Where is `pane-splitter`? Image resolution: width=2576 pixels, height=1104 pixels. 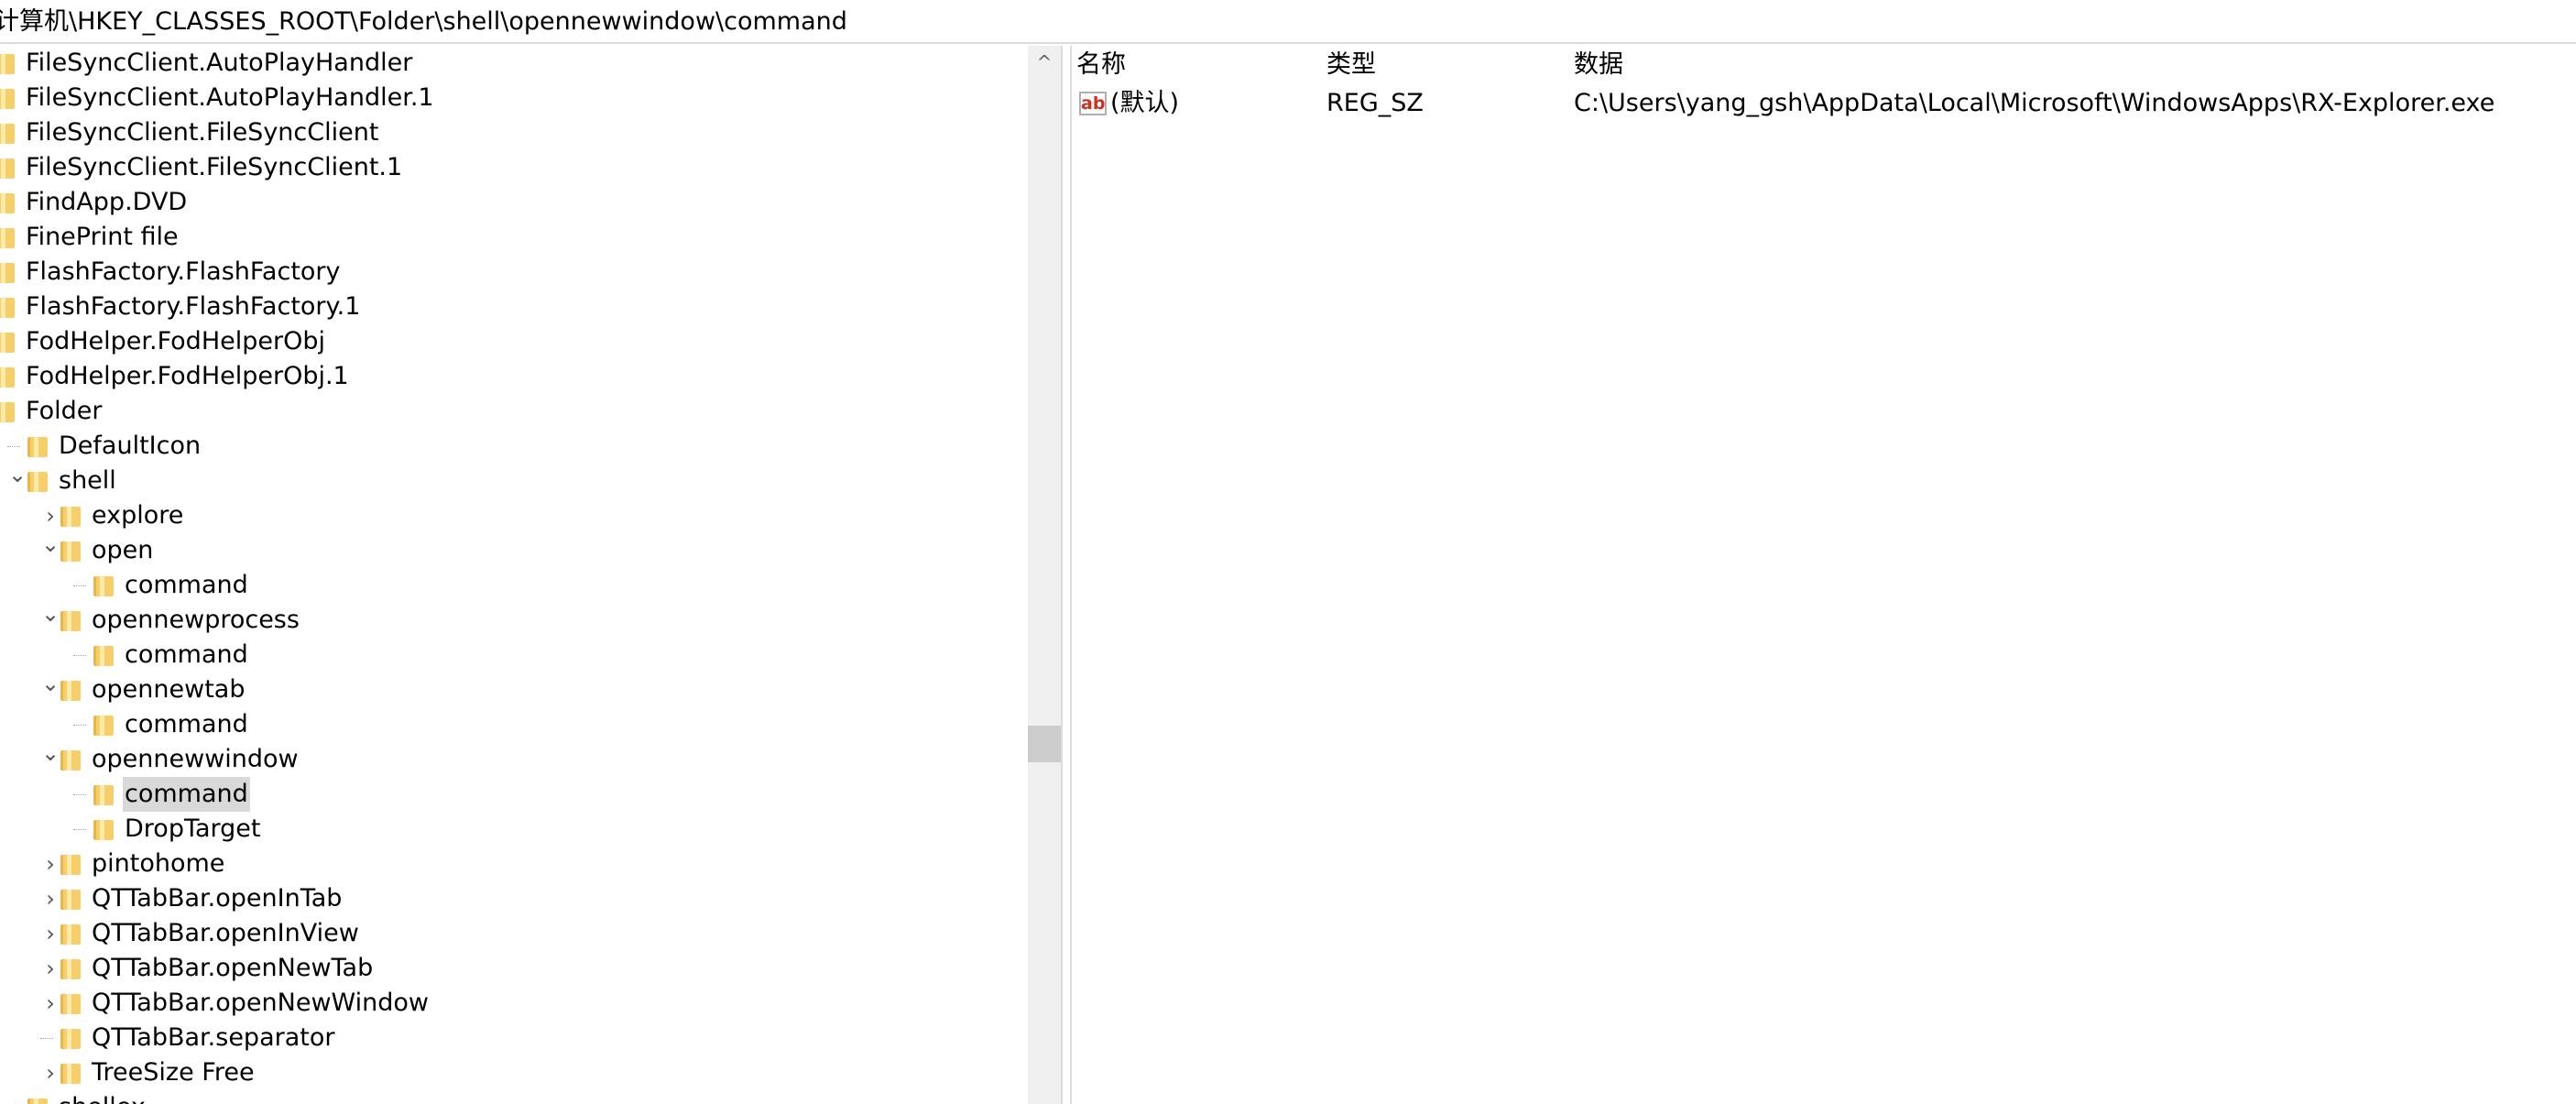
pane-splitter is located at coordinates (1067, 575).